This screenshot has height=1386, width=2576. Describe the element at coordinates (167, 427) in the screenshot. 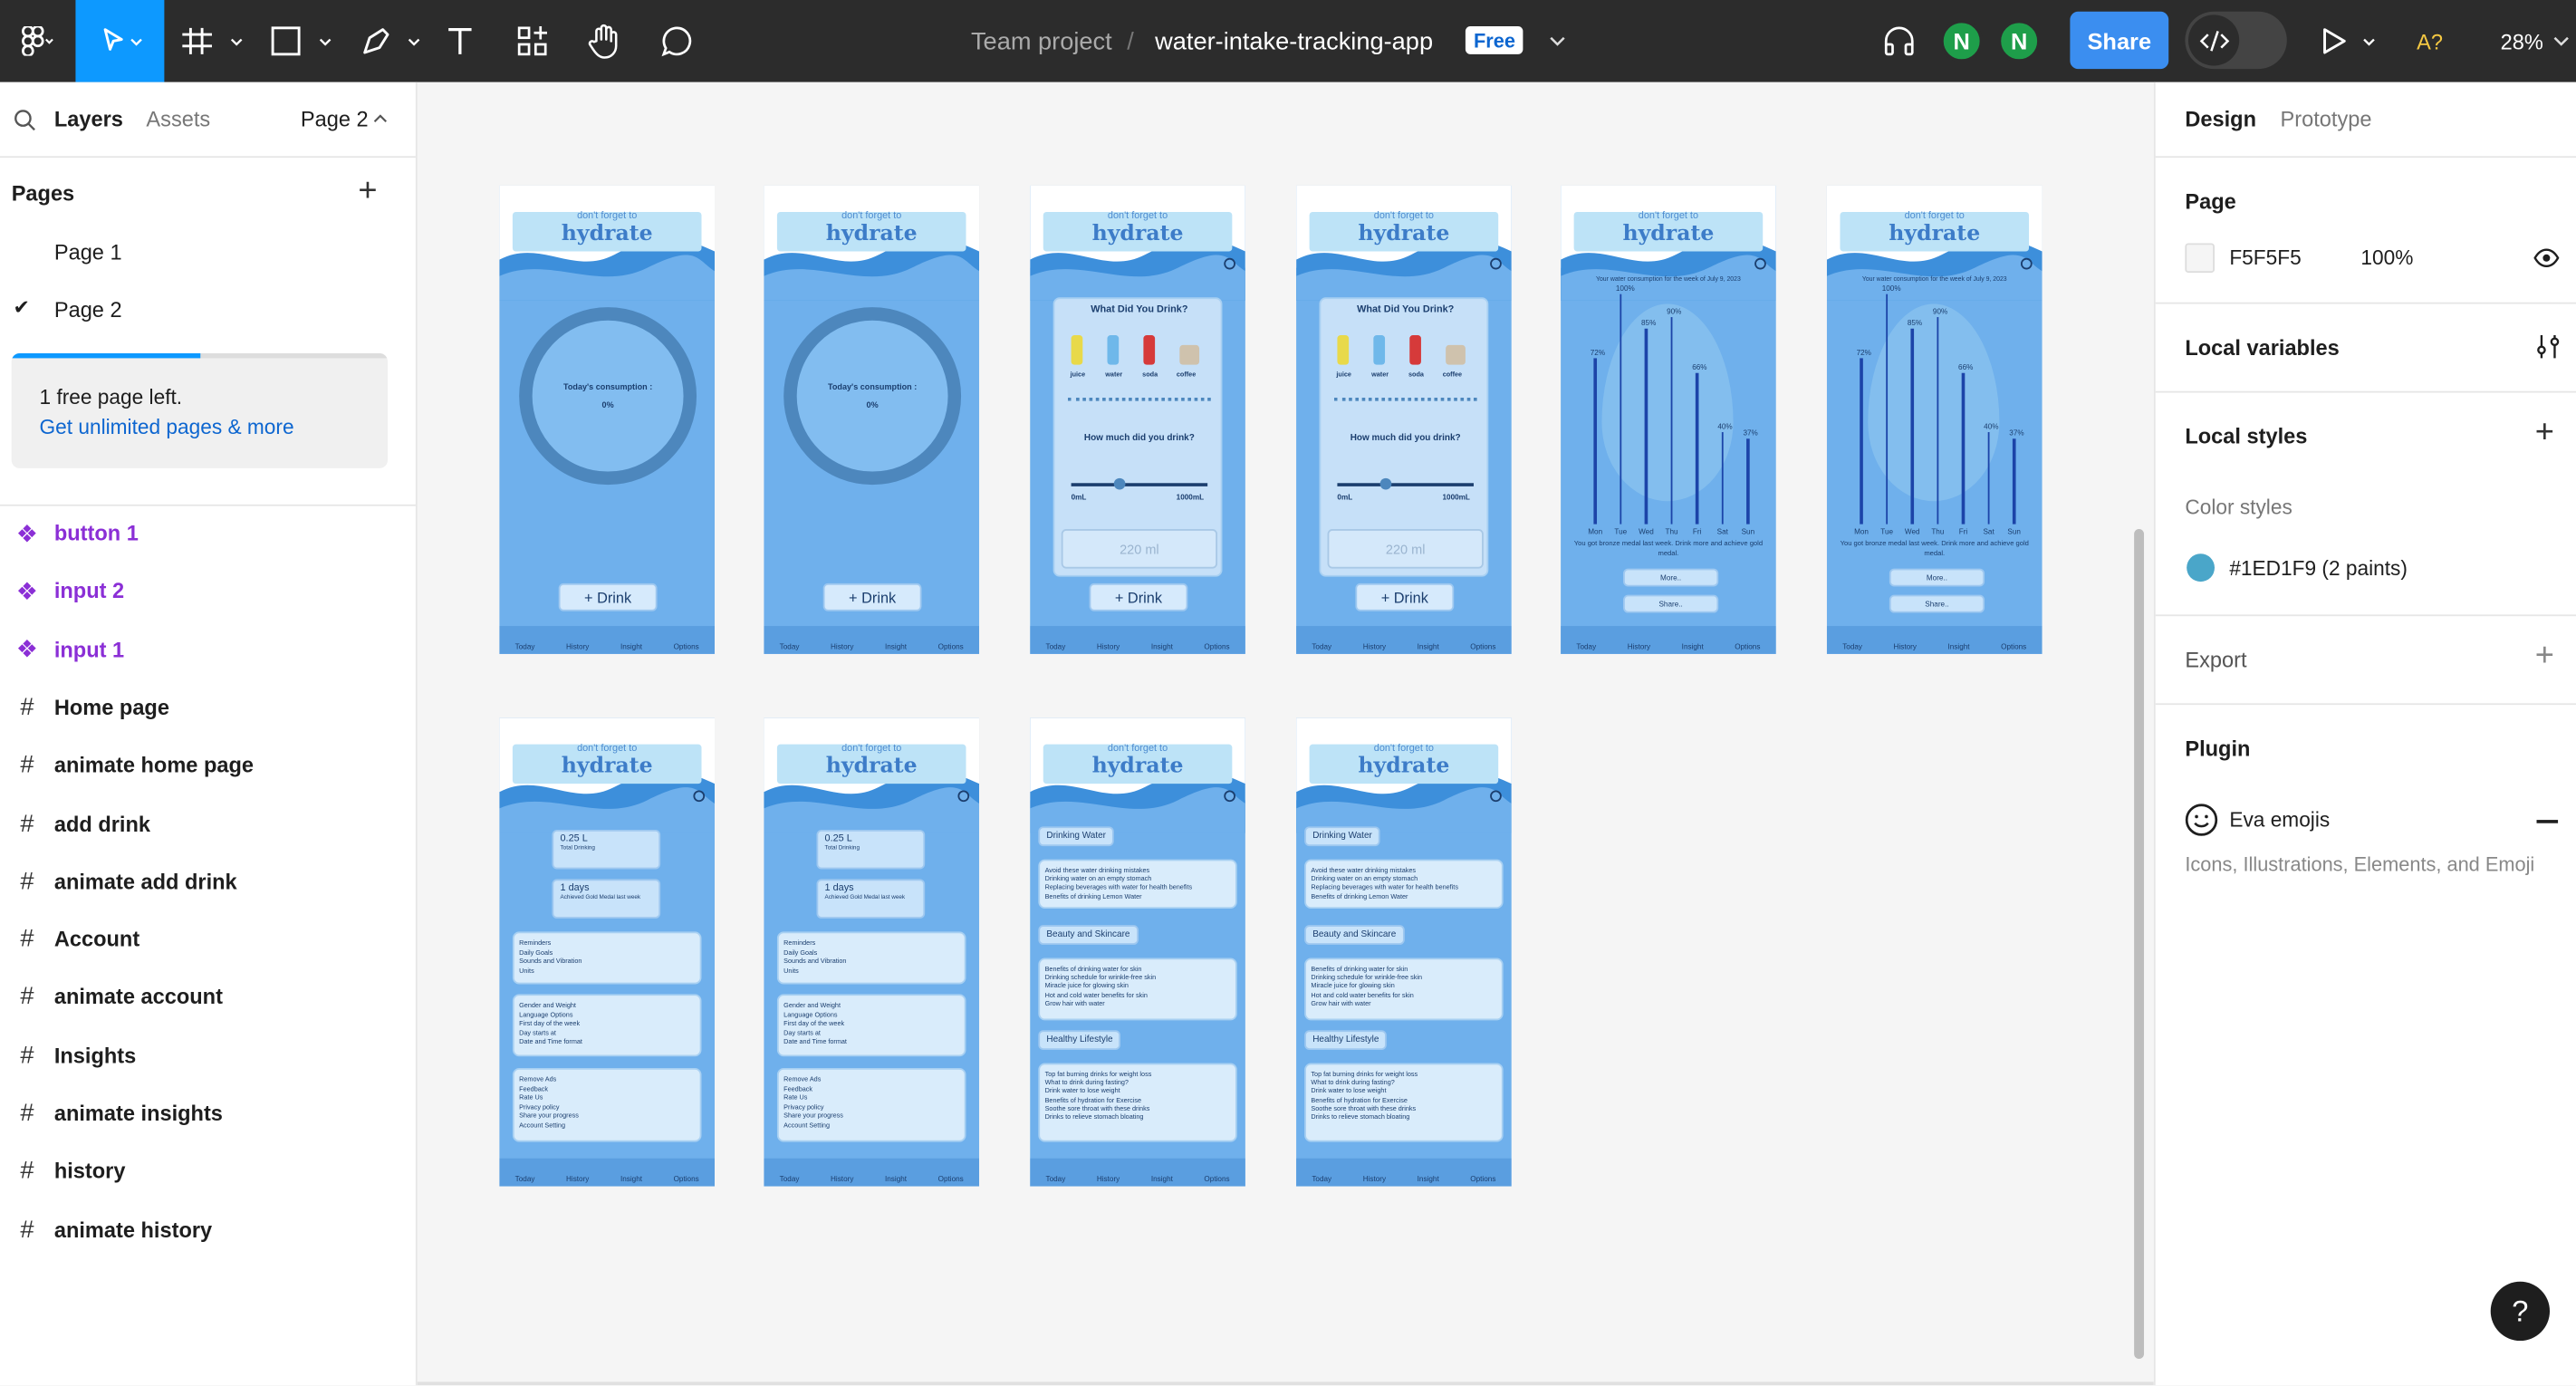

I see `upgrade-link: Get unlimited pages & more` at that location.